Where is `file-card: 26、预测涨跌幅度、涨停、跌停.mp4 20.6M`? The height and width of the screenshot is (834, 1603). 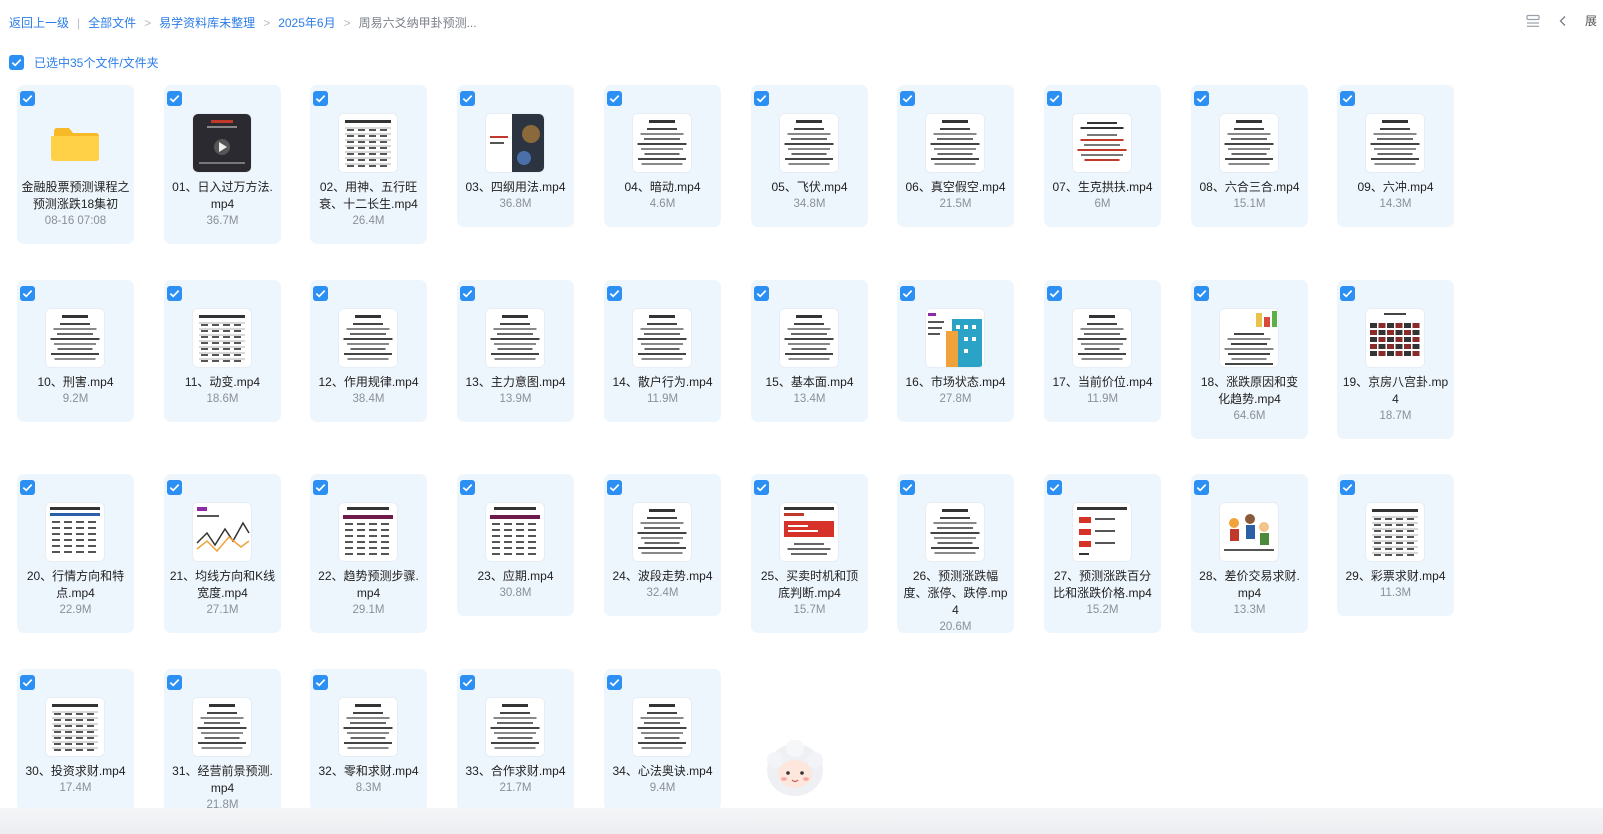 file-card: 26、预测涨跌幅度、涨停、跌停.mp4 20.6M is located at coordinates (955, 553).